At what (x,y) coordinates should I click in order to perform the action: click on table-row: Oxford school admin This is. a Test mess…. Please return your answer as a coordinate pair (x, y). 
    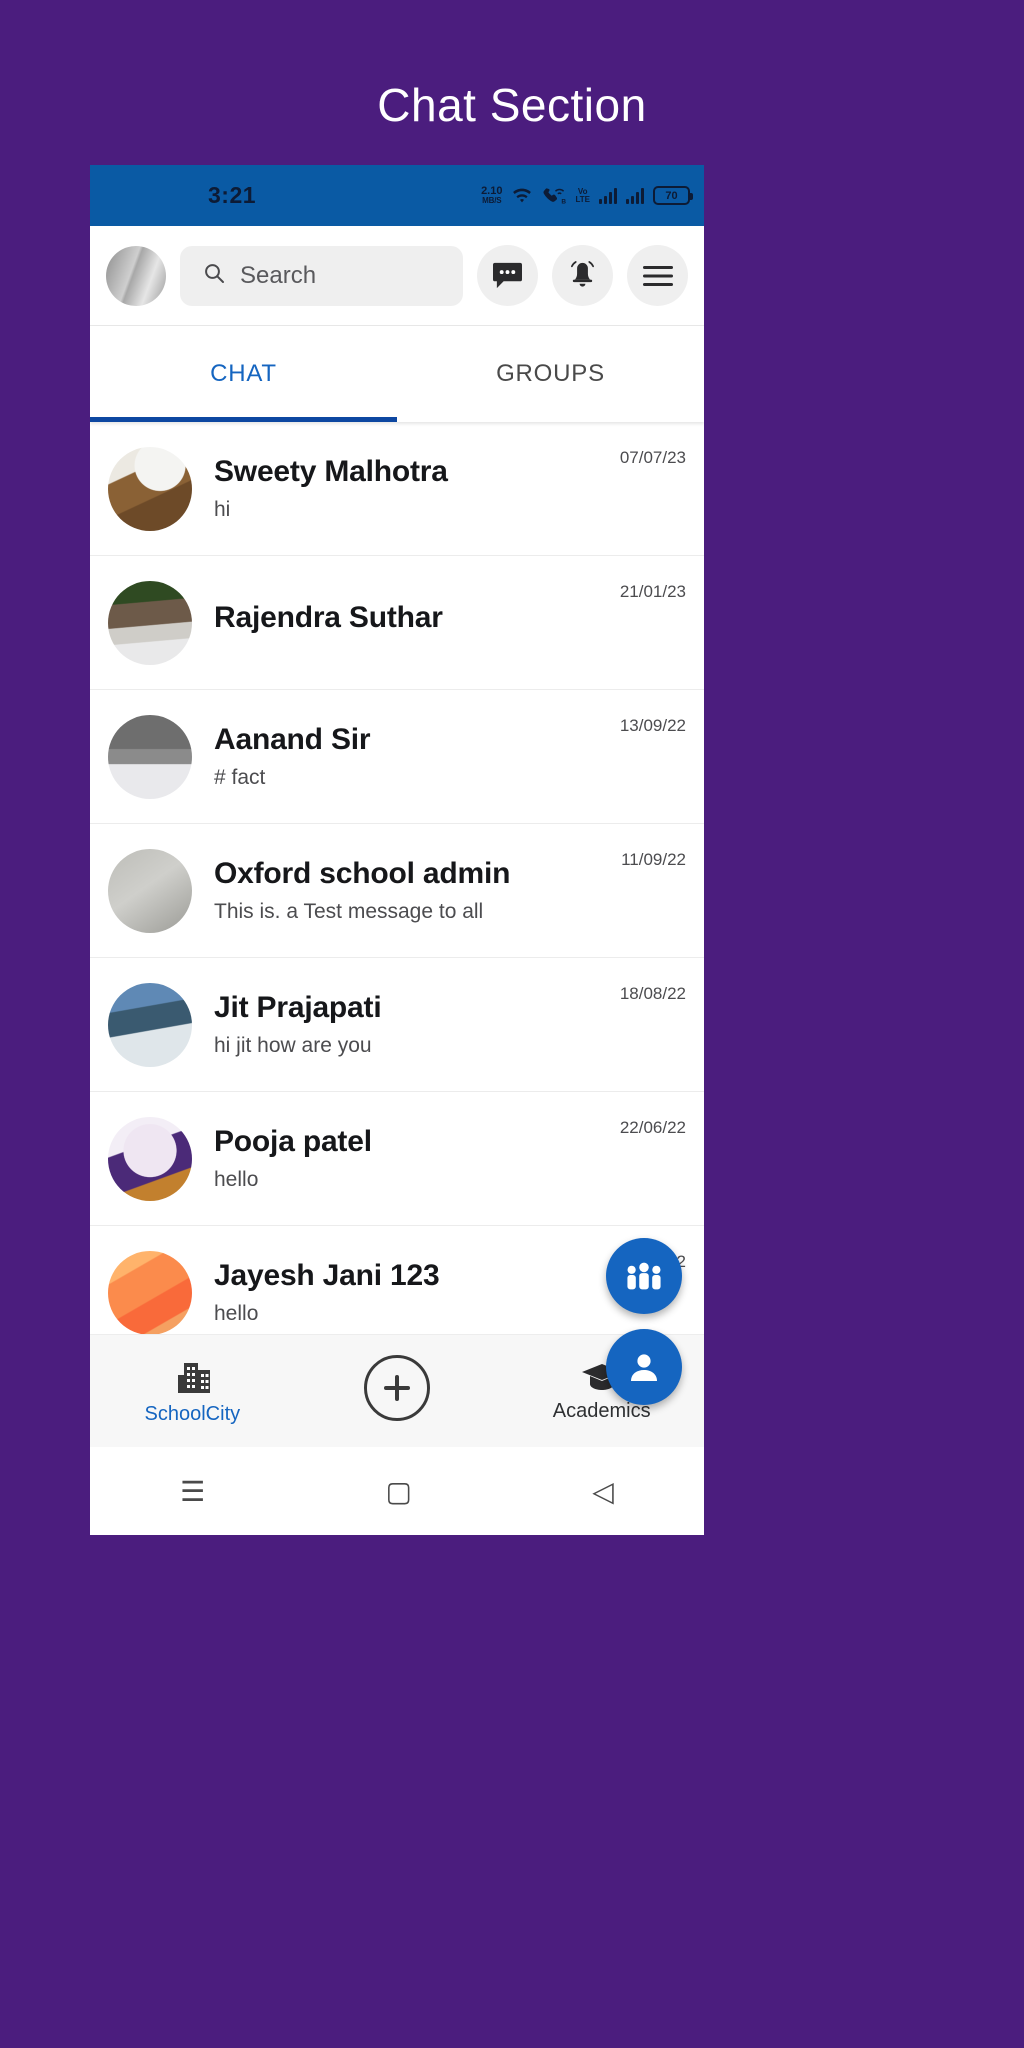
    Looking at the image, I should click on (397, 891).